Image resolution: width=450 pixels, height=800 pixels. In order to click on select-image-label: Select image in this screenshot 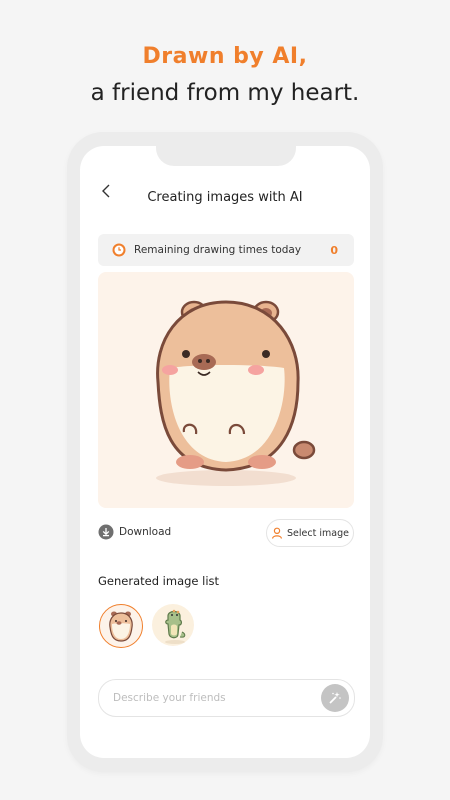, I will do `click(318, 533)`.